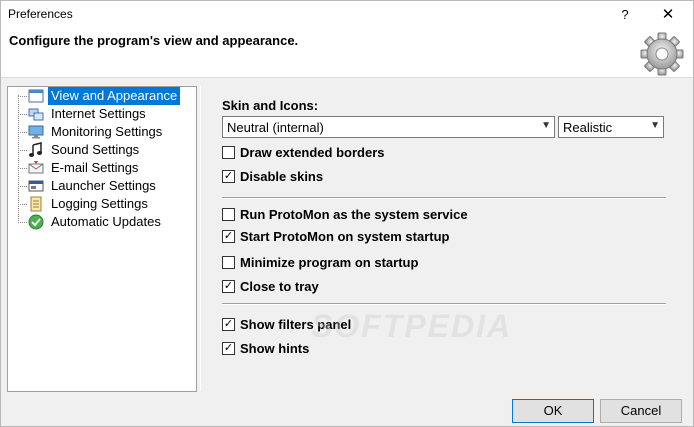 Image resolution: width=694 pixels, height=427 pixels. What do you see at coordinates (106, 221) in the screenshot?
I see `tree-item-label: Automatic Updates` at bounding box center [106, 221].